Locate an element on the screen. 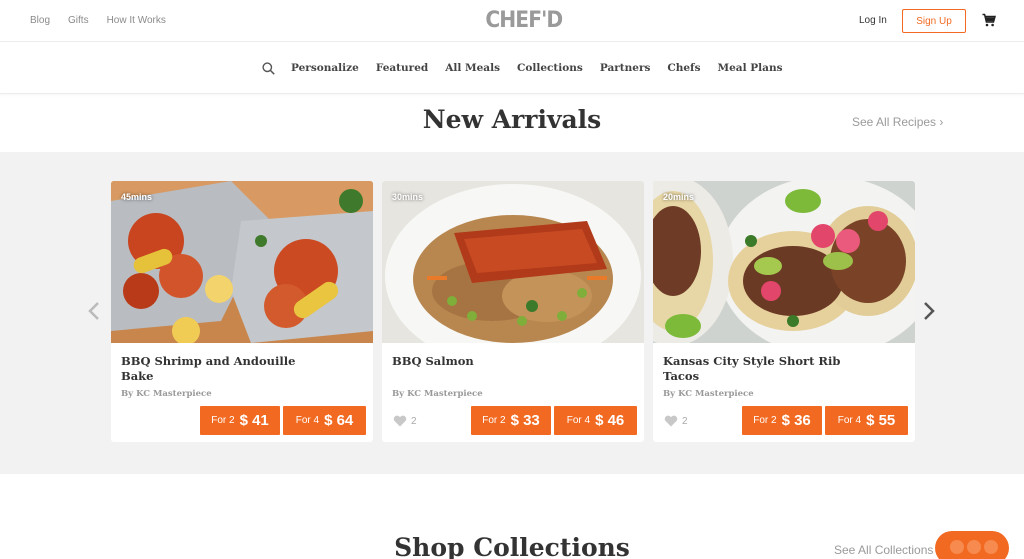 The image size is (1024, 559). price-for-4: $ 55 is located at coordinates (881, 420).